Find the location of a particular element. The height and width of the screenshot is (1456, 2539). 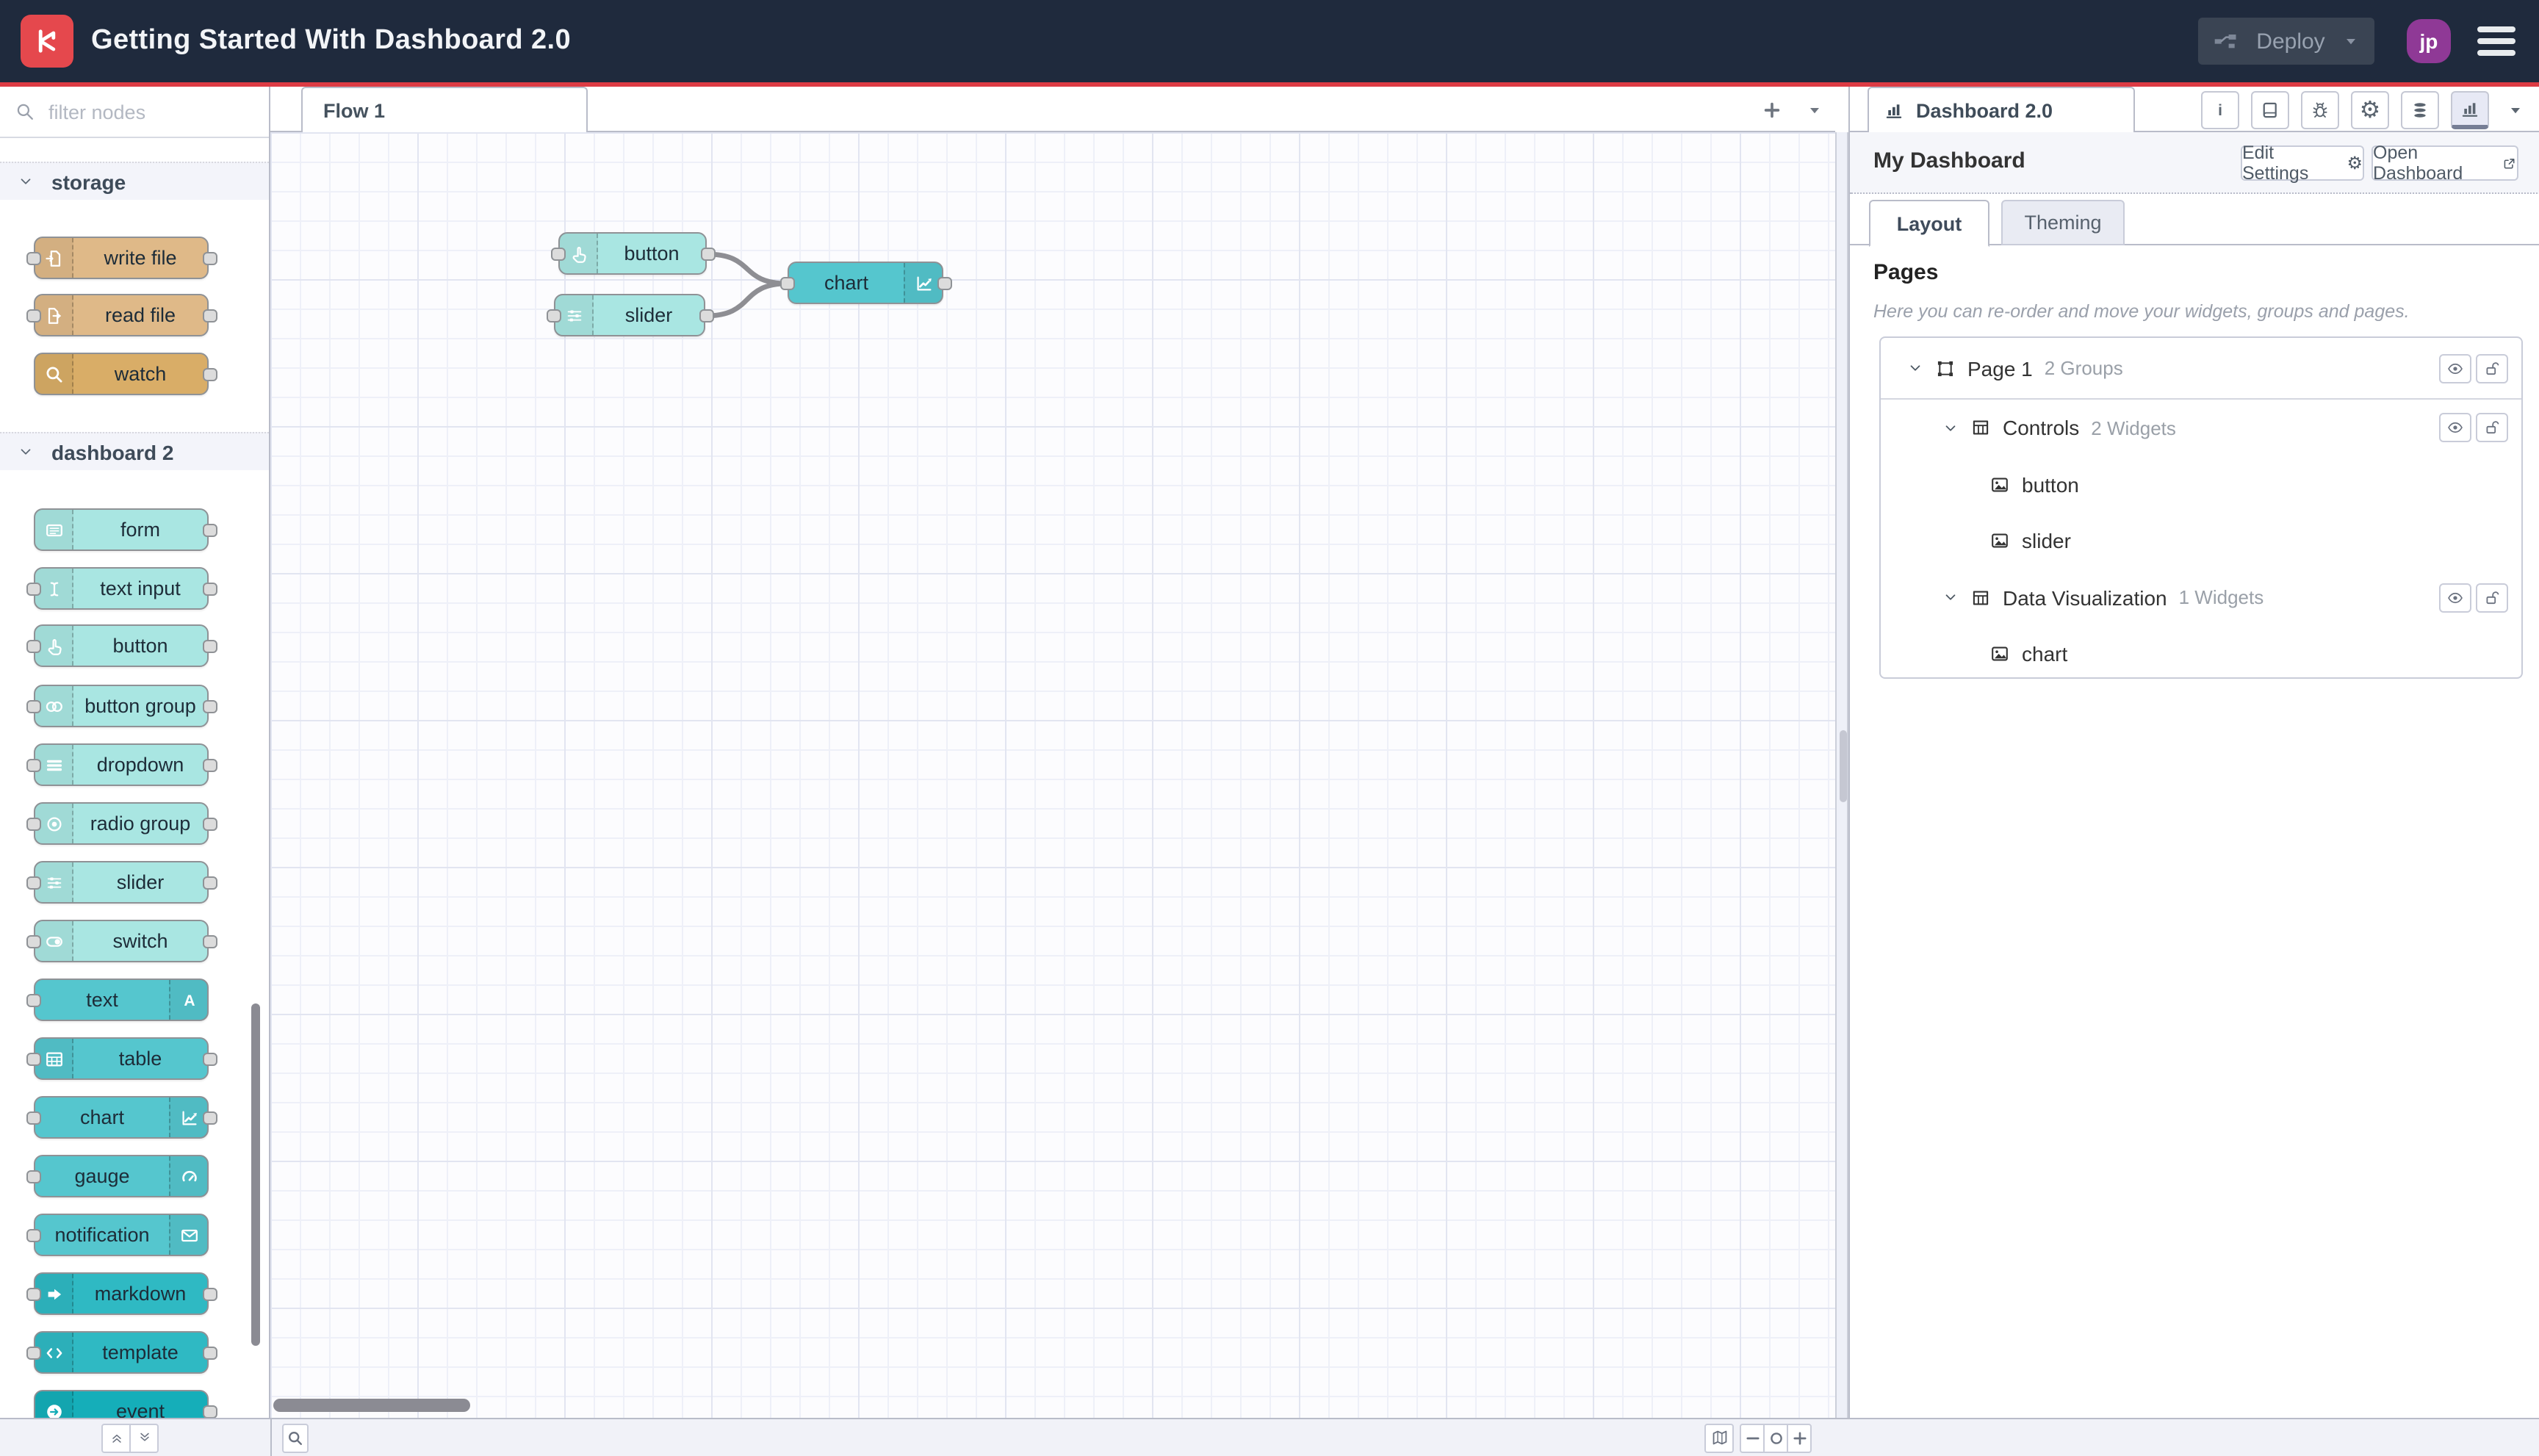

context-data-sidebar-button is located at coordinates (2420, 110).